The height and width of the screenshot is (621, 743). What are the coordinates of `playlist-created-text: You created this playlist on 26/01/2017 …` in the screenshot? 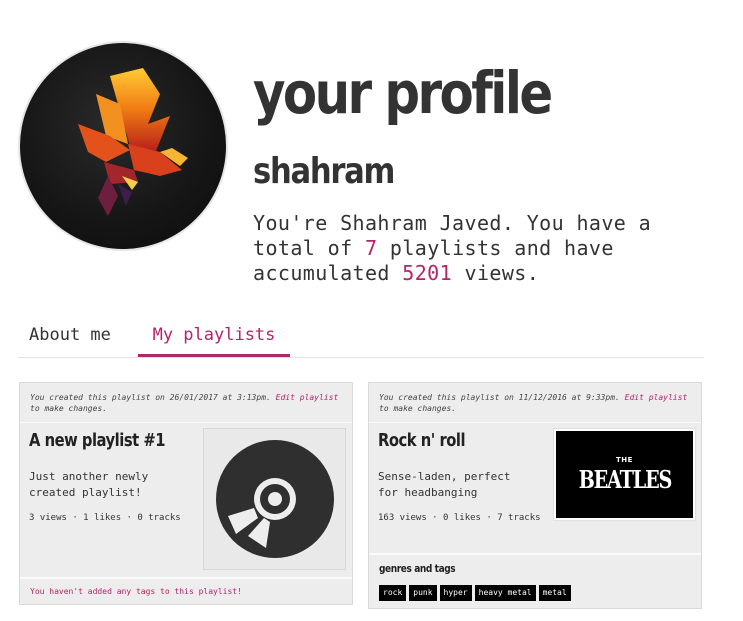 It's located at (153, 397).